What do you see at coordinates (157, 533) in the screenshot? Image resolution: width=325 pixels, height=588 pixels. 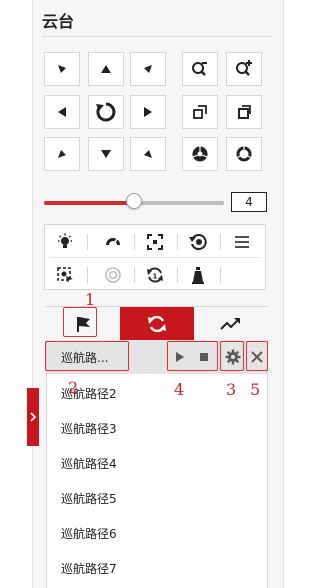 I see `list-item: 巡航路径6` at bounding box center [157, 533].